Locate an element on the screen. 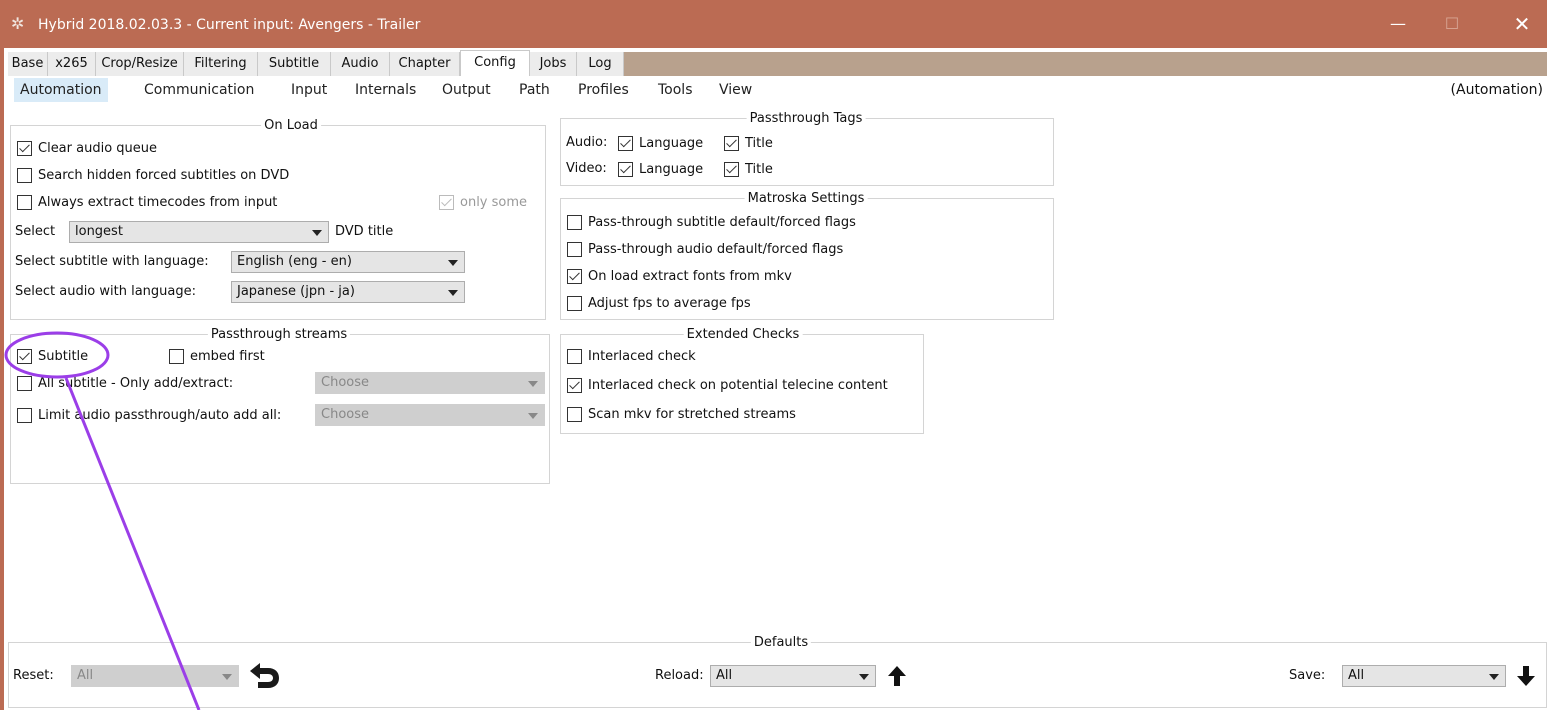 This screenshot has width=1547, height=710. tab-base: Base is located at coordinates (28, 64).